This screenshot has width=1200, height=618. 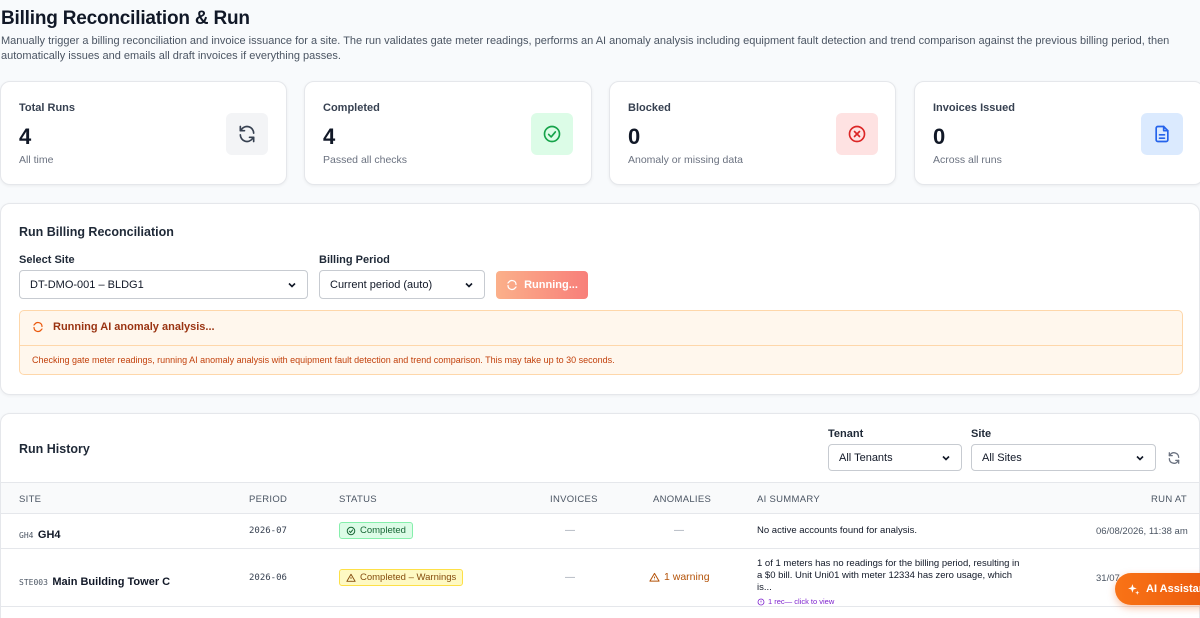 I want to click on stat-label: Total Runs, so click(x=47, y=108).